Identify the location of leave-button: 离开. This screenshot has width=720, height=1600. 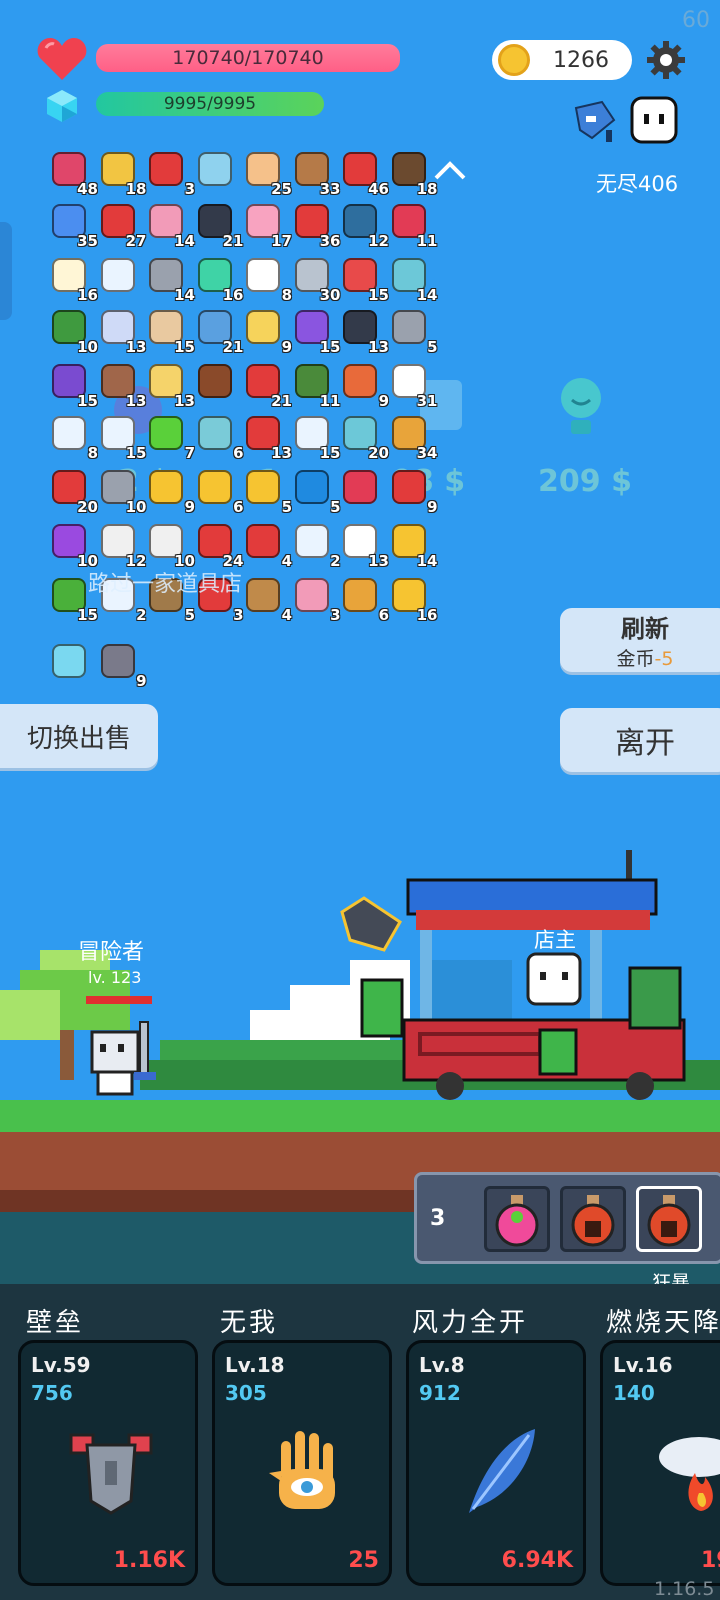
(640, 740).